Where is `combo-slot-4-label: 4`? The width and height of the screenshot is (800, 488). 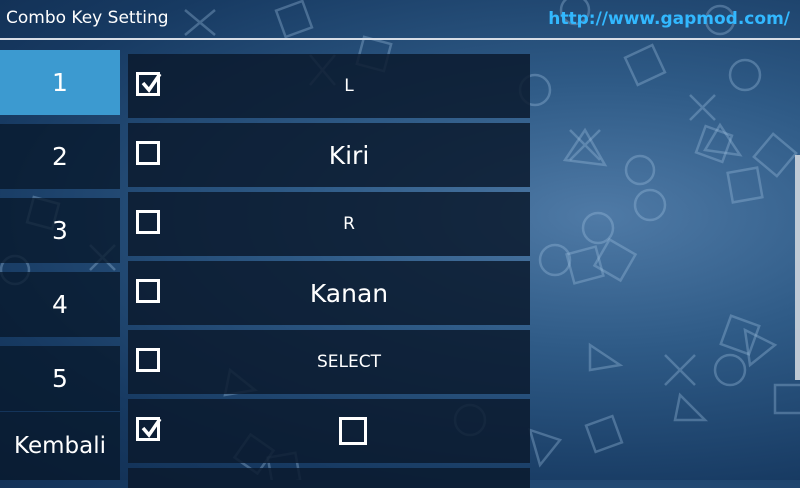
combo-slot-4-label: 4 is located at coordinates (60, 304).